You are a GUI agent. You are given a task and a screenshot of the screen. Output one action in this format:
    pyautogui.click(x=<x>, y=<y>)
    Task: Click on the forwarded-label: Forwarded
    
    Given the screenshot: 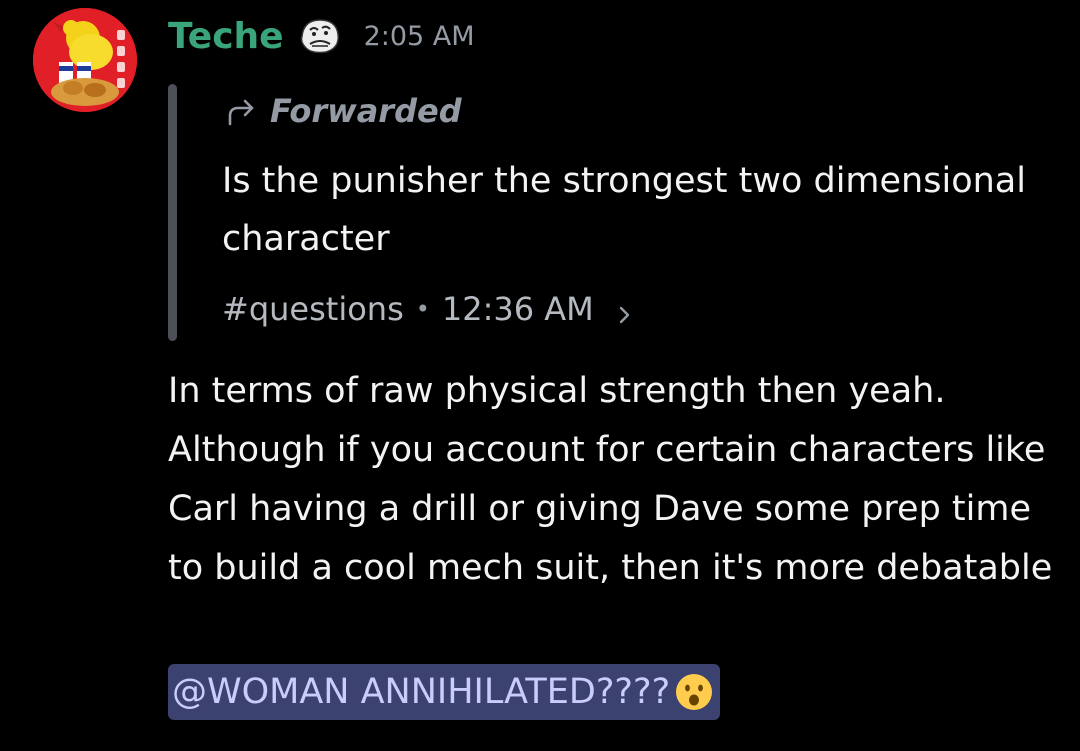 What is the action you would take?
    pyautogui.click(x=343, y=111)
    